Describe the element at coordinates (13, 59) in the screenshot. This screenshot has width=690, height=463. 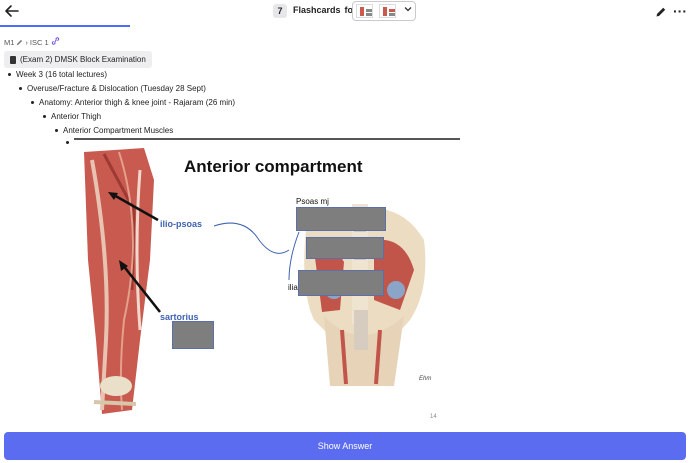
I see `document-icon` at that location.